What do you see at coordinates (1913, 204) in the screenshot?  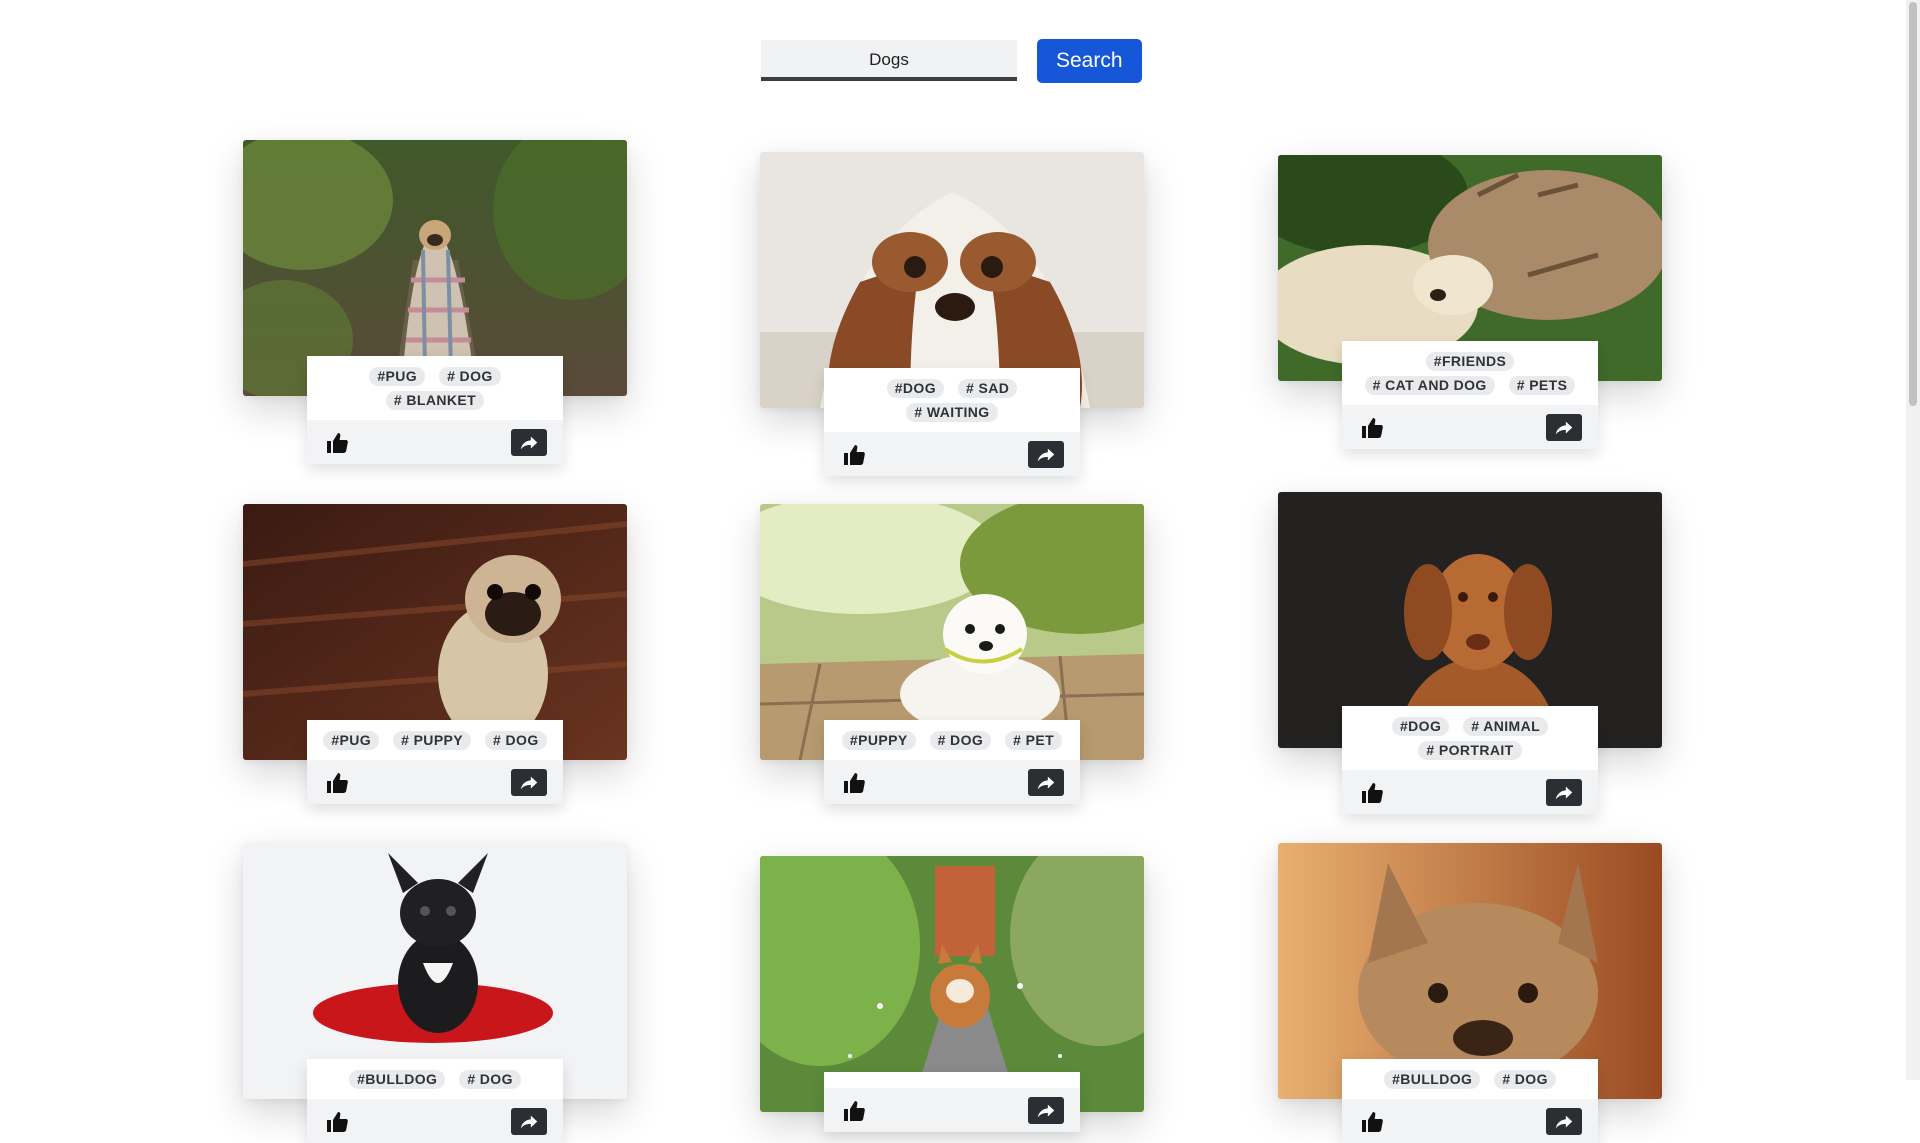 I see `scrollbar-thumb` at bounding box center [1913, 204].